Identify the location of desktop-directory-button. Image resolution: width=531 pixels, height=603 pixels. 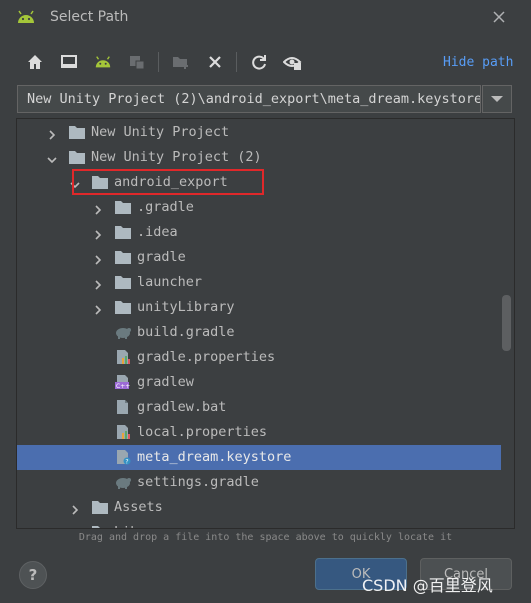
(69, 62).